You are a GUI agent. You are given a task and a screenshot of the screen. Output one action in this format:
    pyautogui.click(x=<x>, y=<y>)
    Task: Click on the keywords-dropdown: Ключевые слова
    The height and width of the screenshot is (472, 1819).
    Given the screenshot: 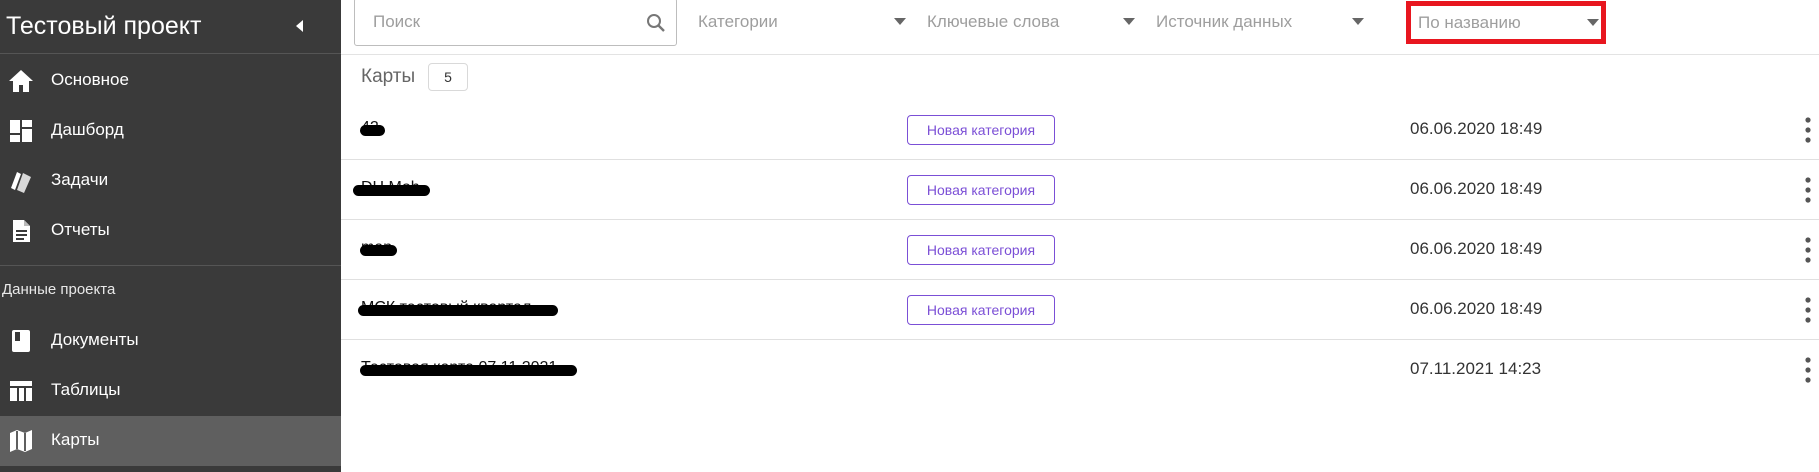 What is the action you would take?
    pyautogui.click(x=1034, y=24)
    